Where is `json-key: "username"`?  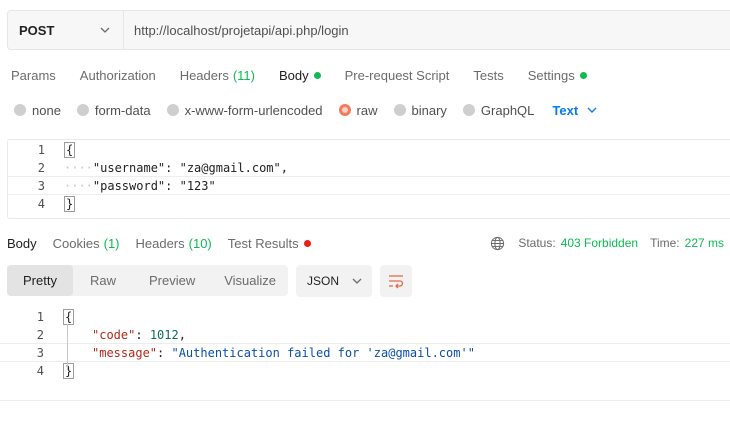
json-key: "username" is located at coordinates (129, 167).